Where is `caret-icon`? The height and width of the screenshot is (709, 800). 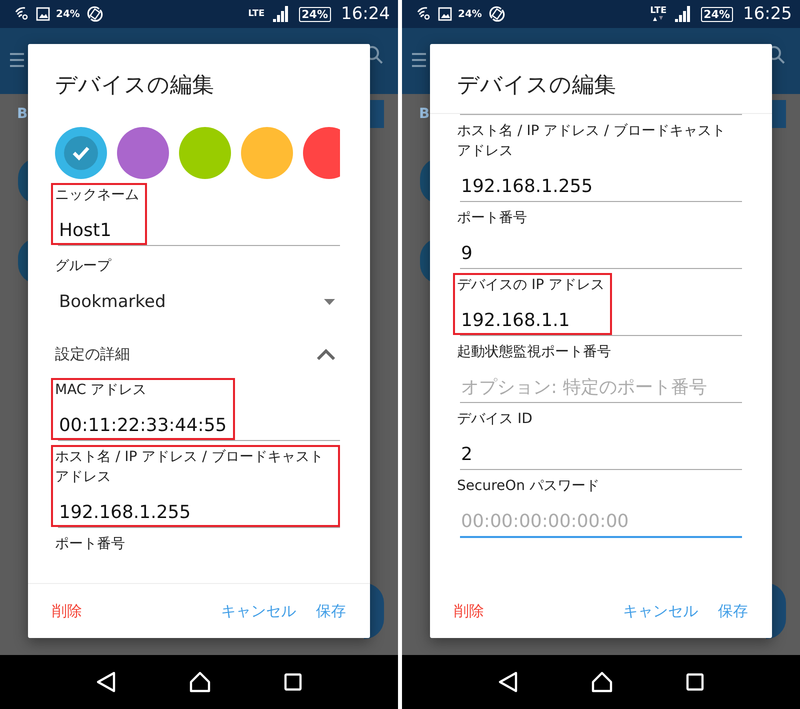
caret-icon is located at coordinates (329, 302).